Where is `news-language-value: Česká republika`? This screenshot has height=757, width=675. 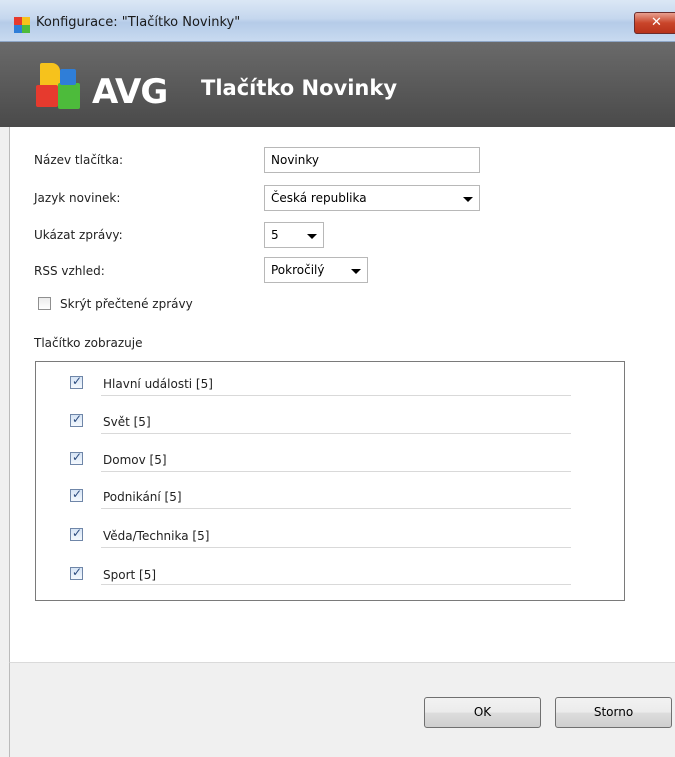
news-language-value: Česká republika is located at coordinates (319, 198).